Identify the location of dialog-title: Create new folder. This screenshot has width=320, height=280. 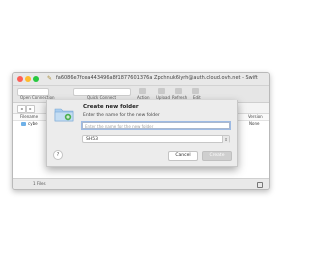
(111, 107).